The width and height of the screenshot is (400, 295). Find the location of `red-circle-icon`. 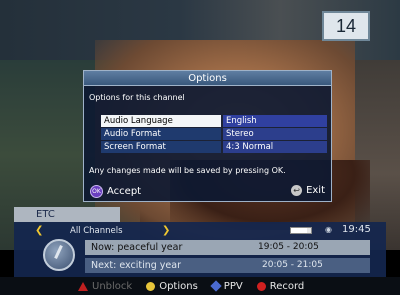

red-circle-icon is located at coordinates (261, 286).